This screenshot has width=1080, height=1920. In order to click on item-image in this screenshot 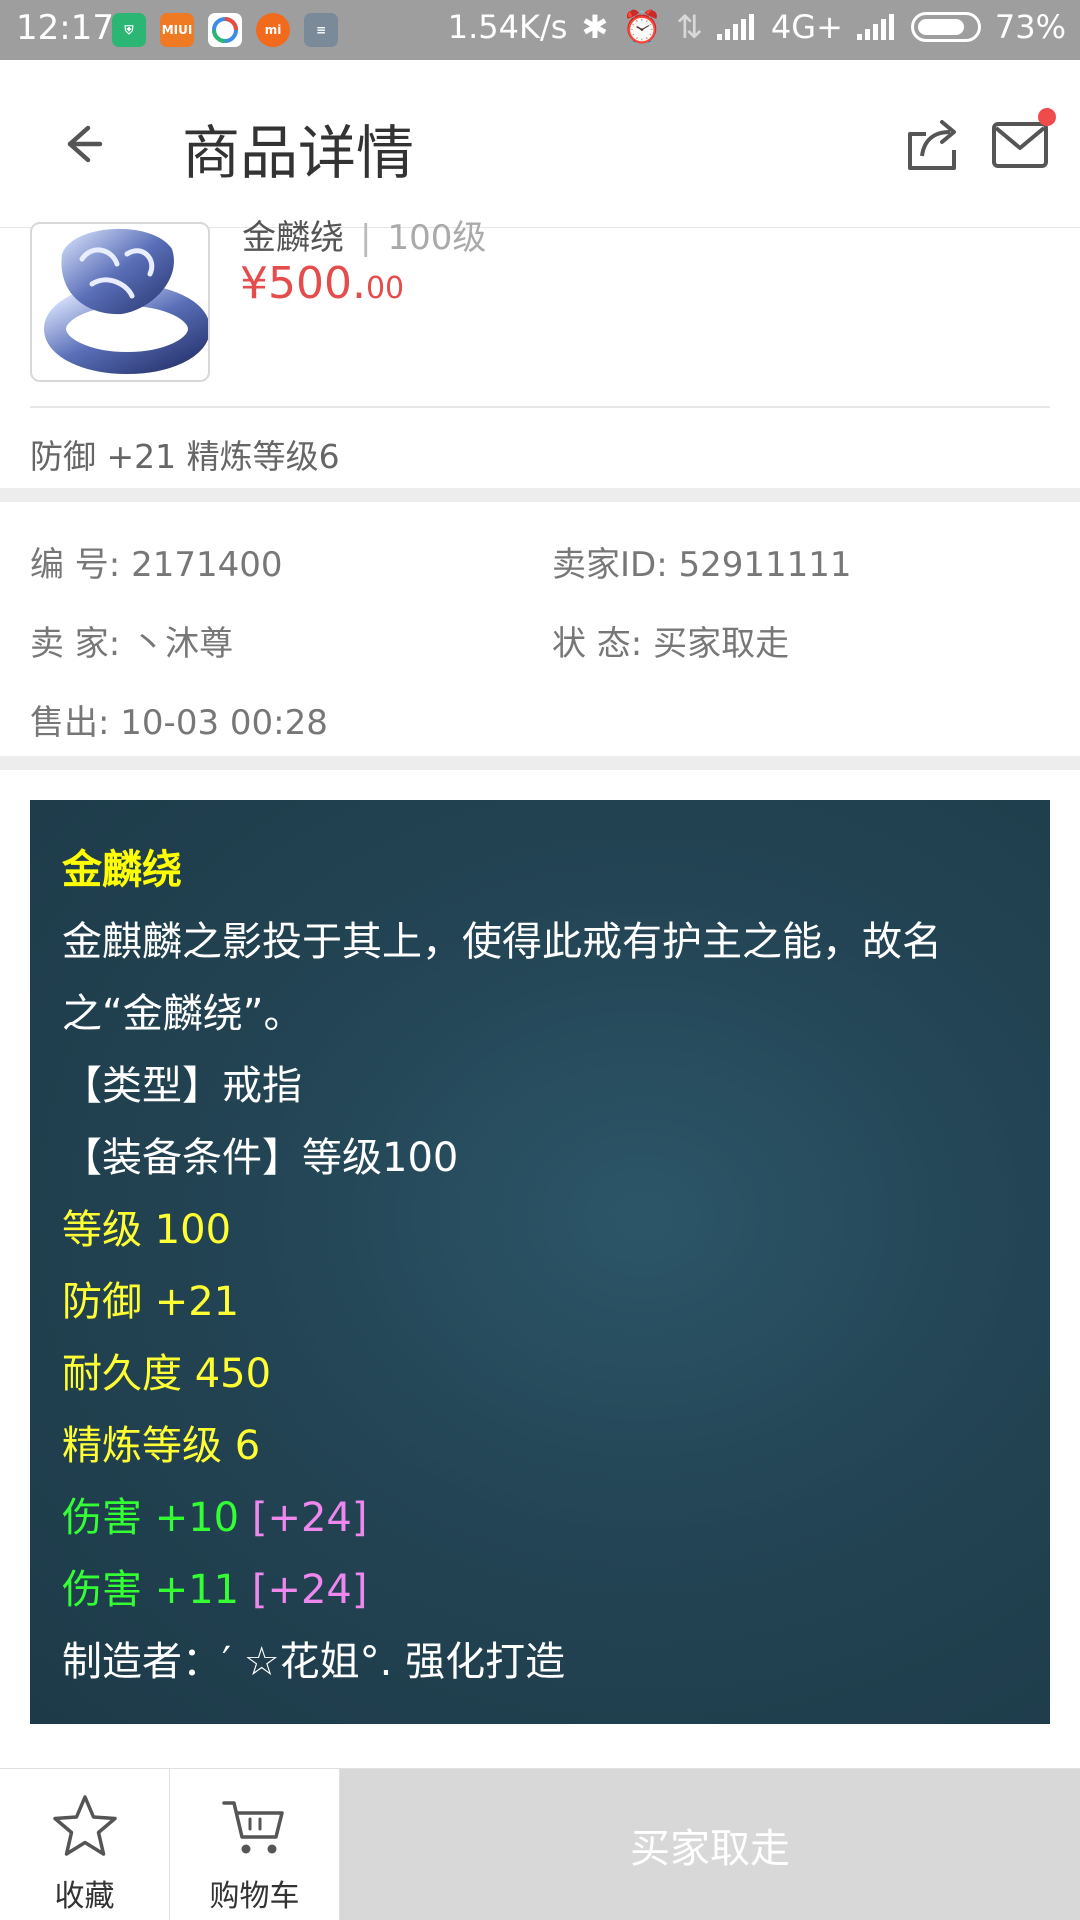, I will do `click(120, 302)`.